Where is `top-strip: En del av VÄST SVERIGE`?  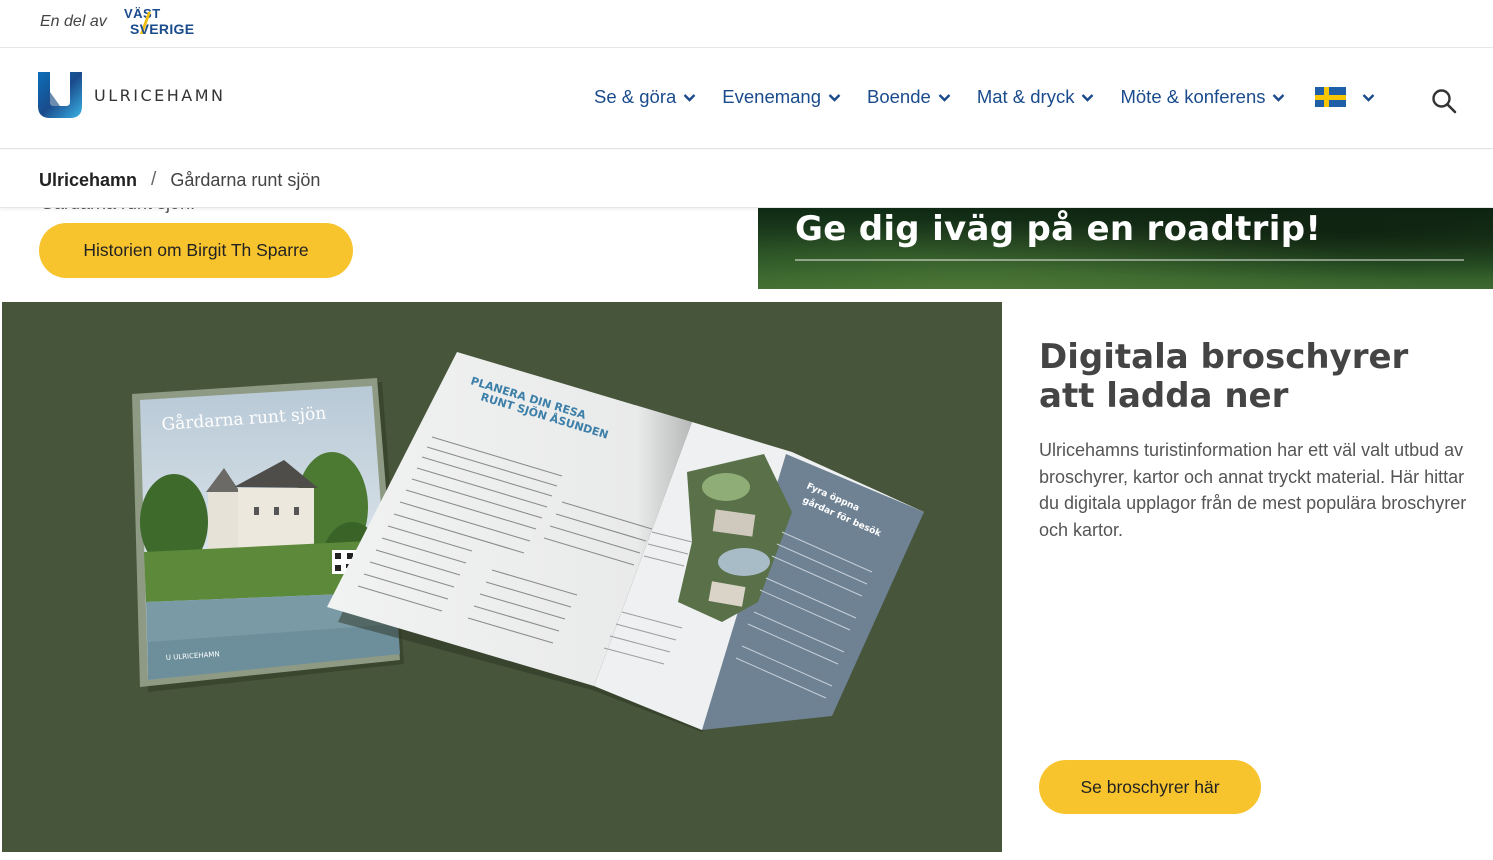
top-strip: En del av VÄST SVERIGE is located at coordinates (746, 24).